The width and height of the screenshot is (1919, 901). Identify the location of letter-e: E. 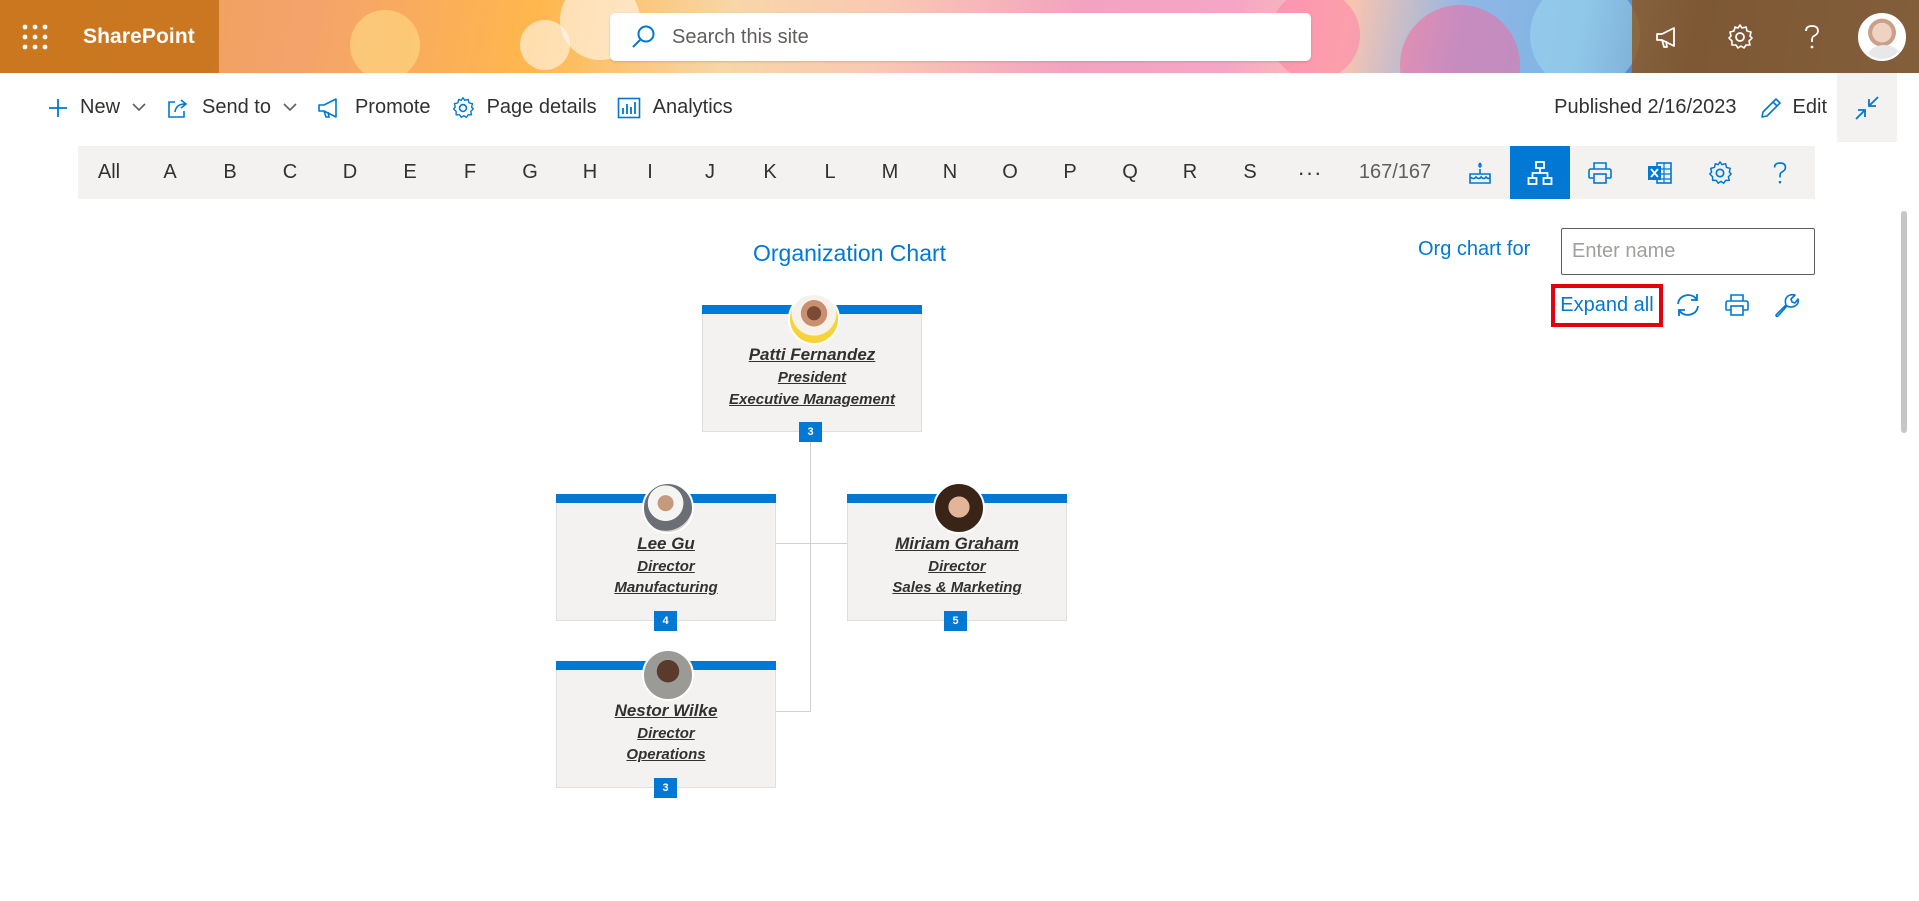
(410, 172).